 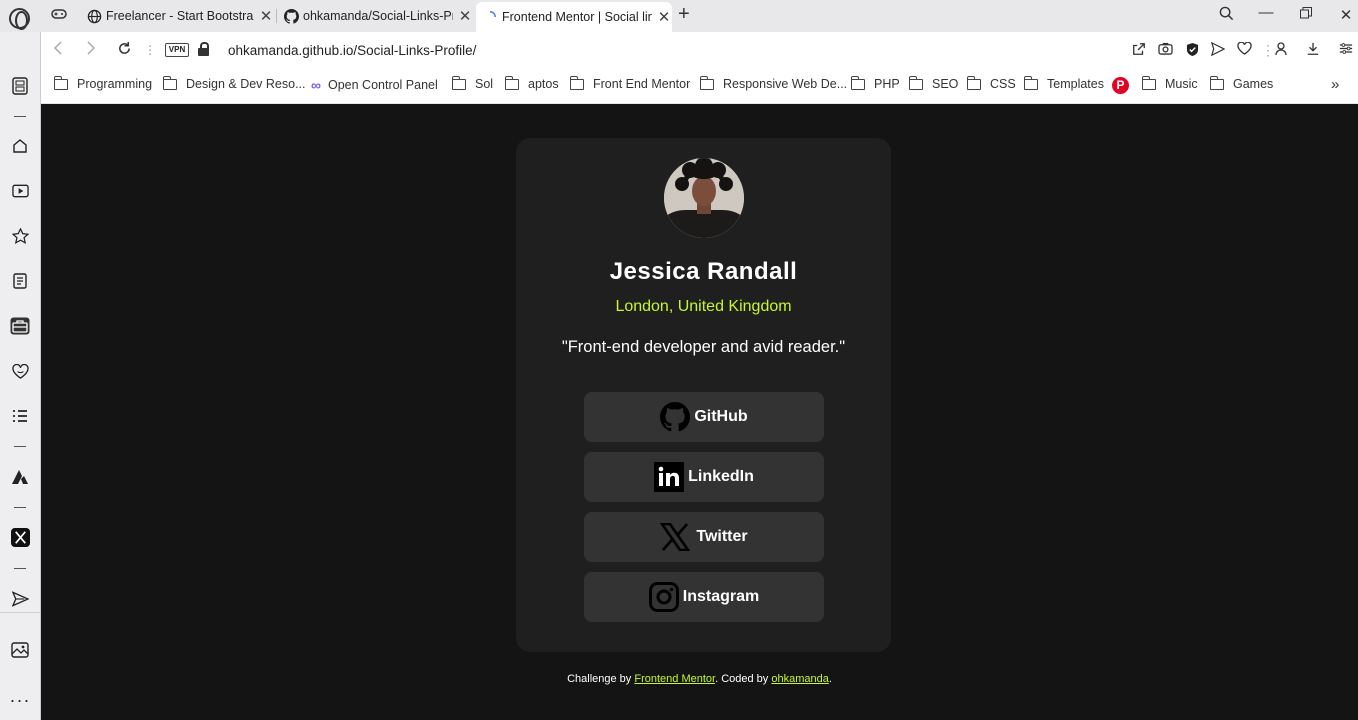 What do you see at coordinates (203, 49) in the screenshot?
I see `lock-icon` at bounding box center [203, 49].